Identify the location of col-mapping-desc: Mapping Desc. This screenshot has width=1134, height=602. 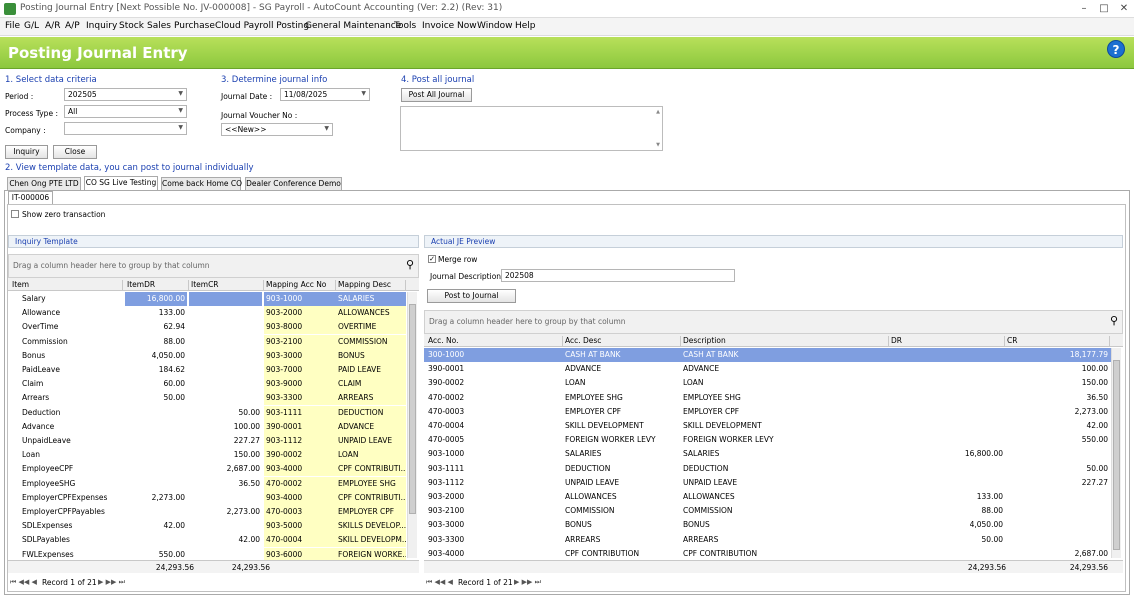
(371, 285).